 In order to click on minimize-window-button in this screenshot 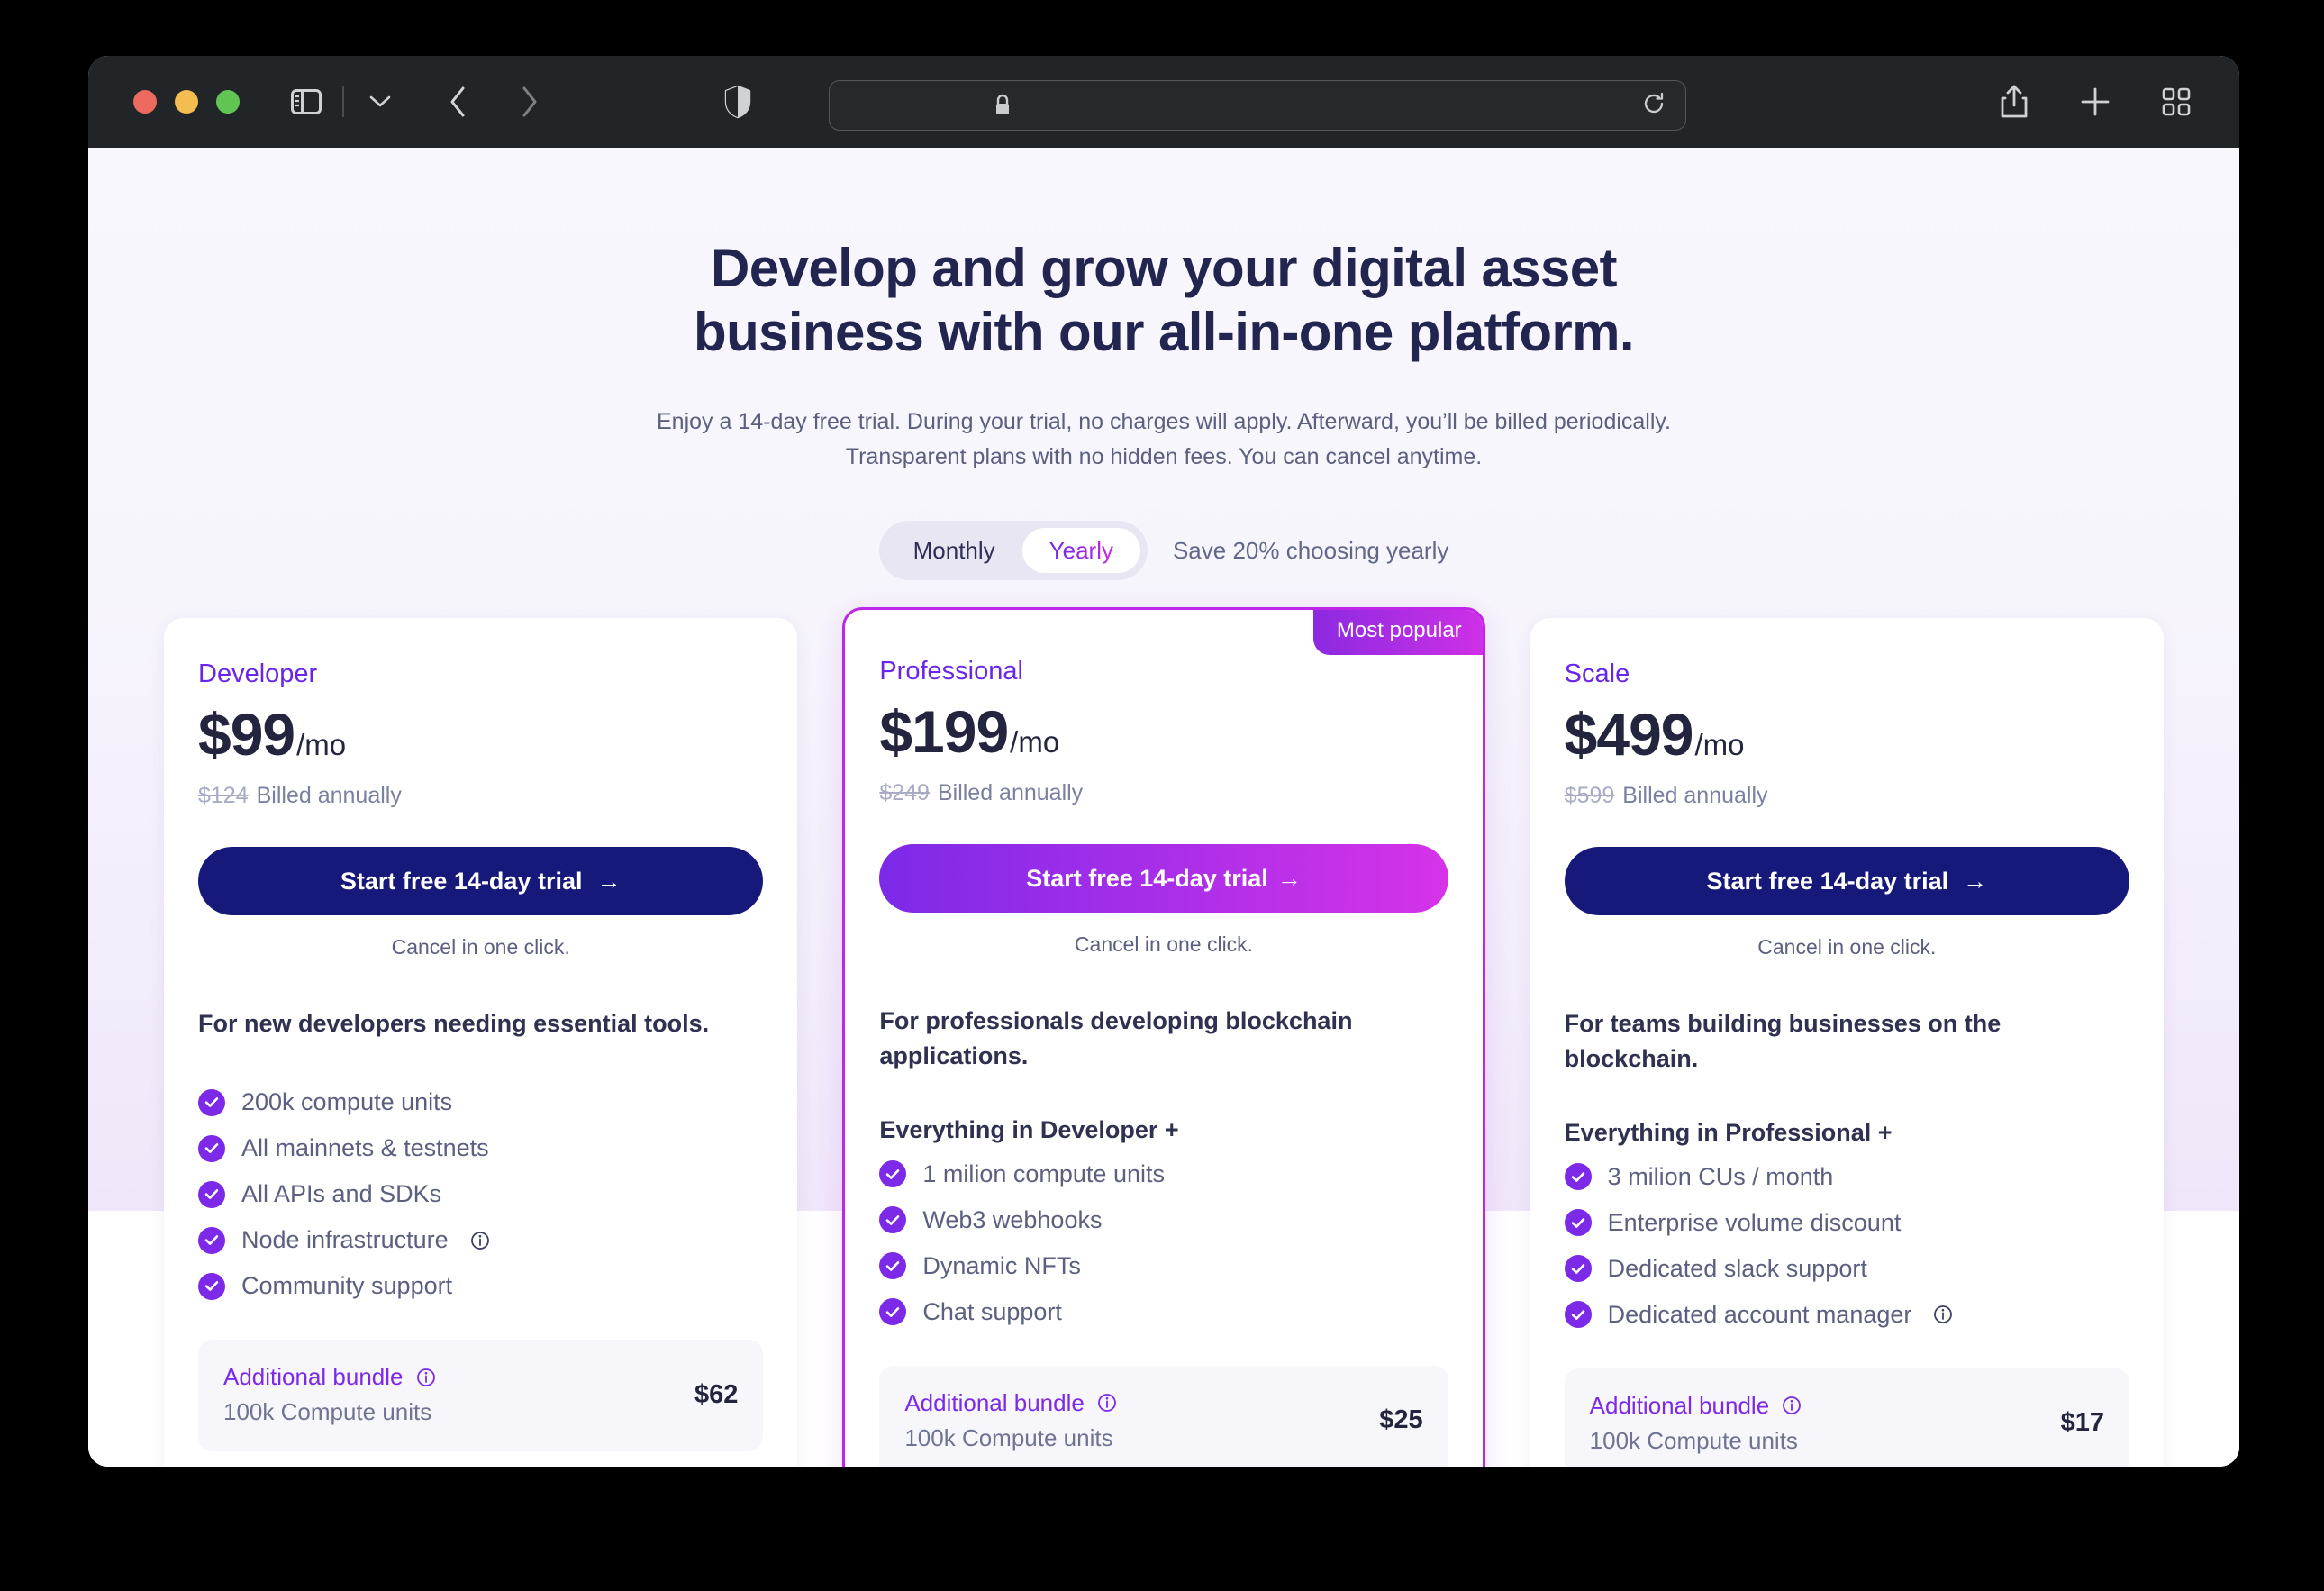, I will do `click(187, 102)`.